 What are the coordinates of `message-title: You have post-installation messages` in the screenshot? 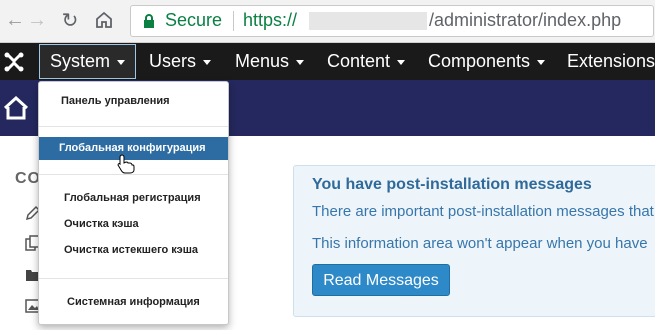 It's located at (452, 184).